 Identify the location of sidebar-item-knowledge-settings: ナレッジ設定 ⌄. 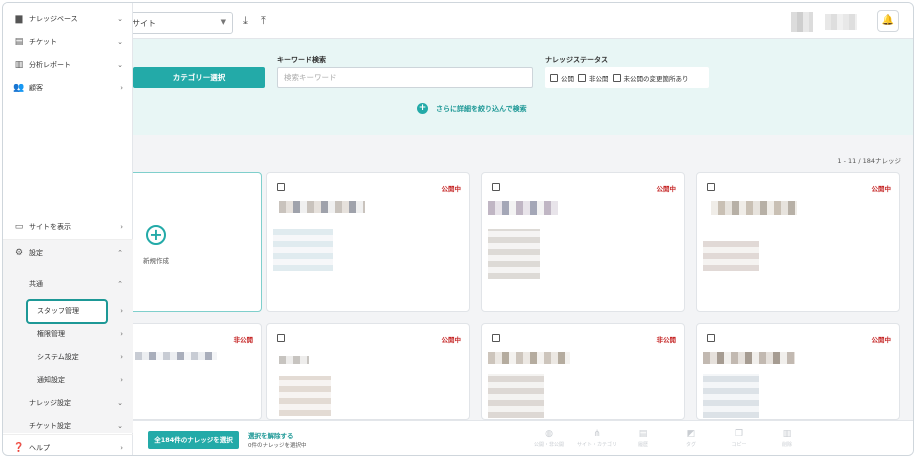
(68, 403).